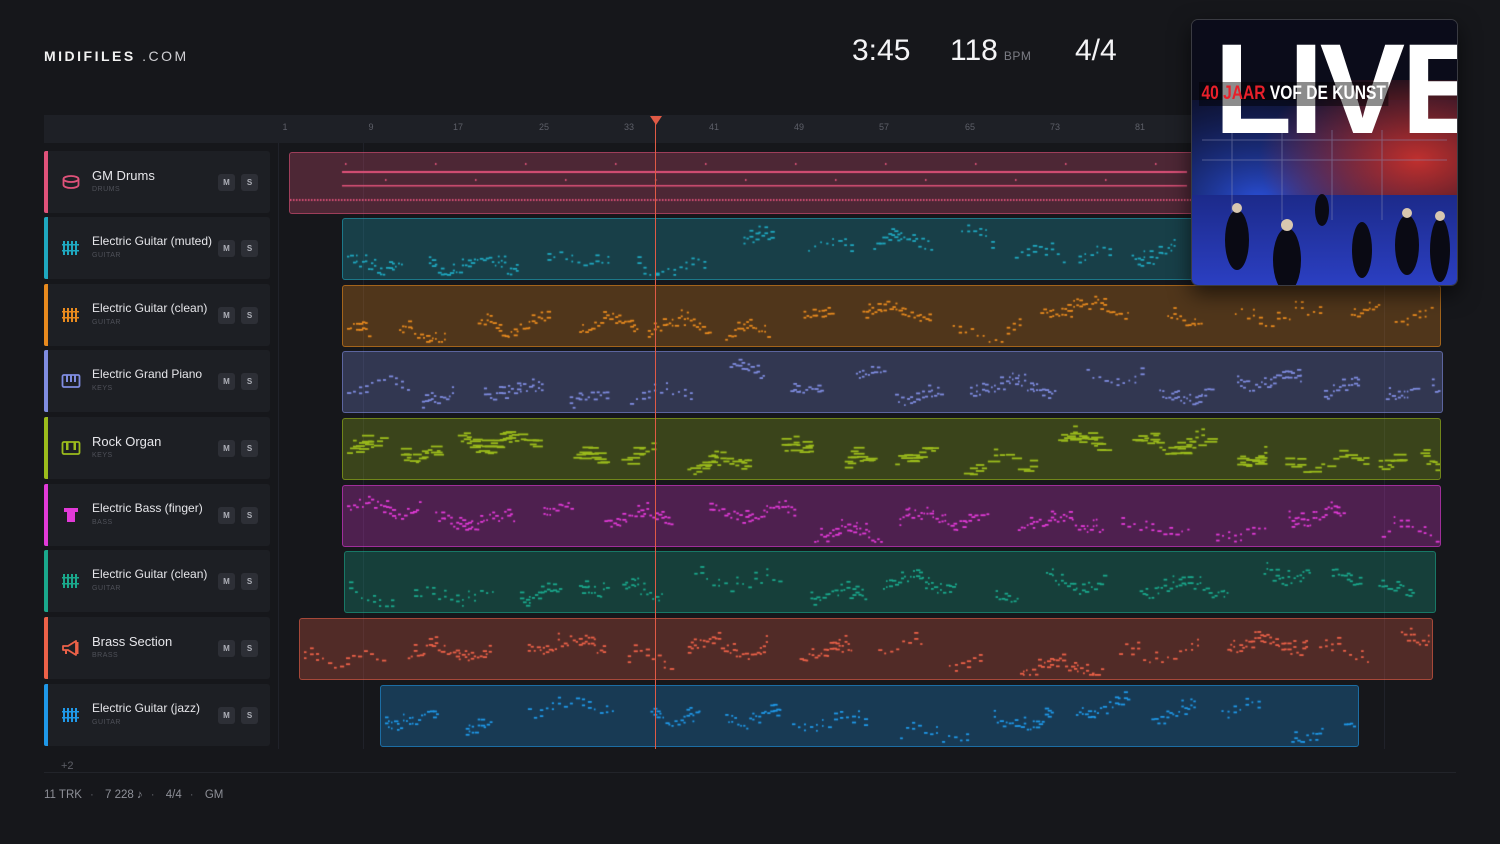  Describe the element at coordinates (371, 127) in the screenshot. I see `ruler-tick: 9` at that location.